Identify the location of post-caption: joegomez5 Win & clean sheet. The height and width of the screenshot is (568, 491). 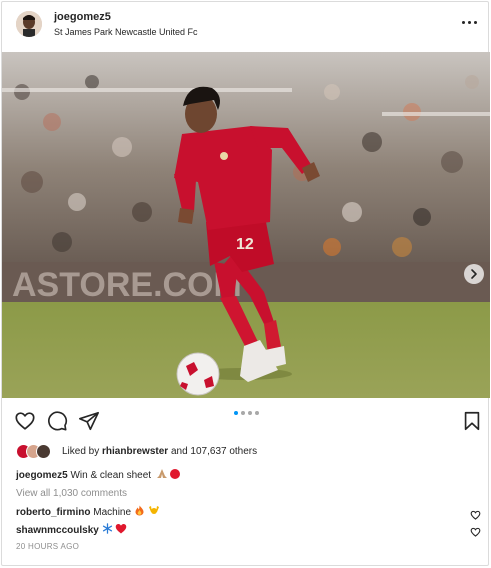
(98, 474).